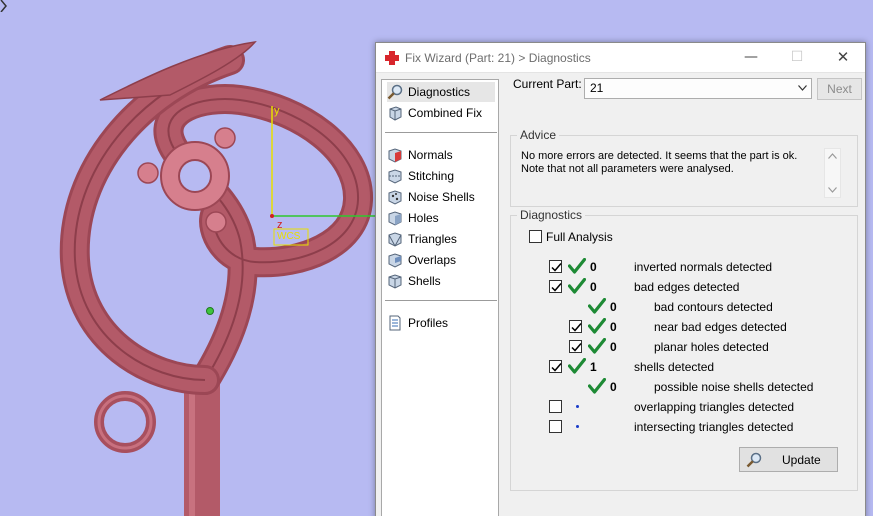 This screenshot has width=873, height=516. Describe the element at coordinates (395, 260) in the screenshot. I see `overlaps-cube-icon` at that location.